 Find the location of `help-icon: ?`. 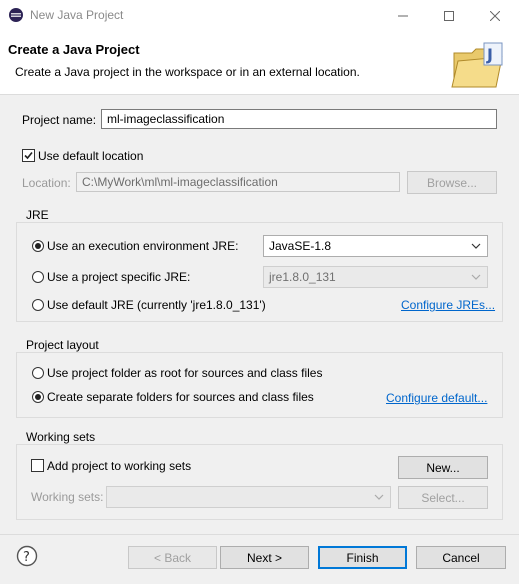

help-icon: ? is located at coordinates (27, 556).